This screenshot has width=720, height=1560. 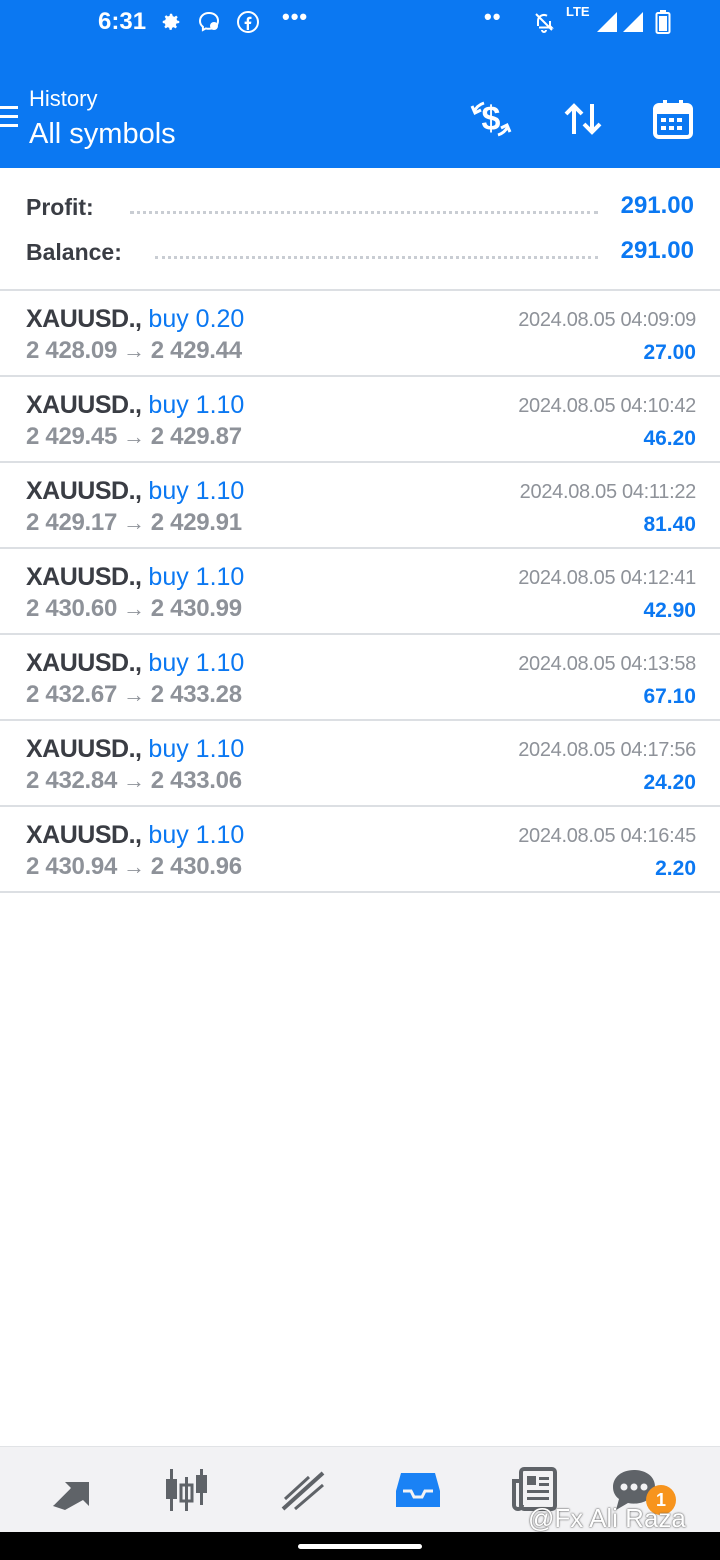 What do you see at coordinates (196, 780) in the screenshot?
I see `deal-close-price: 2 433.06` at bounding box center [196, 780].